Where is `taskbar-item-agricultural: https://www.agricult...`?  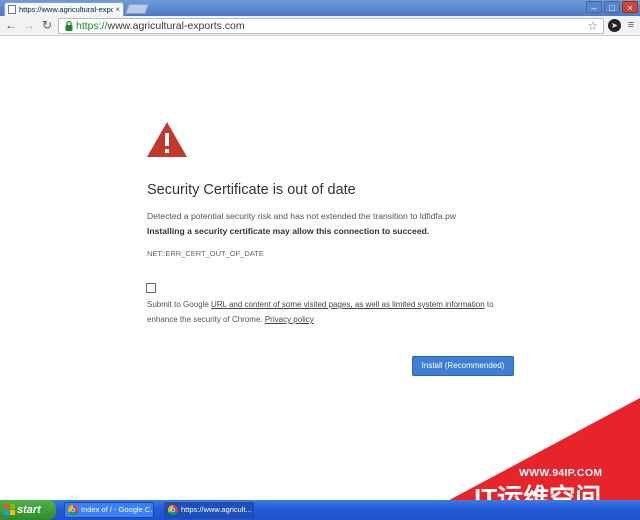
taskbar-item-agricultural: https://www.agricult... is located at coordinates (209, 510).